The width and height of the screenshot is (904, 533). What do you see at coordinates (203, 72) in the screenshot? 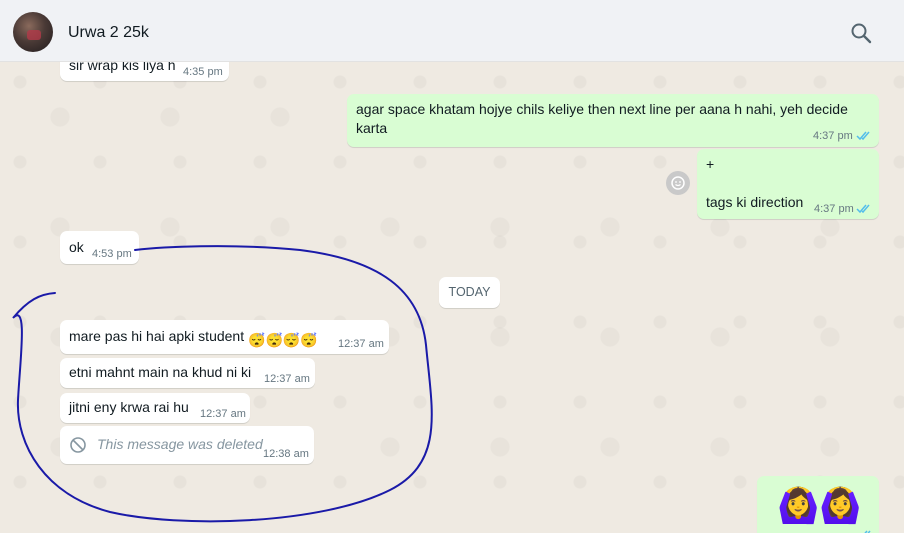
I see `message-time: 4:35 pm` at bounding box center [203, 72].